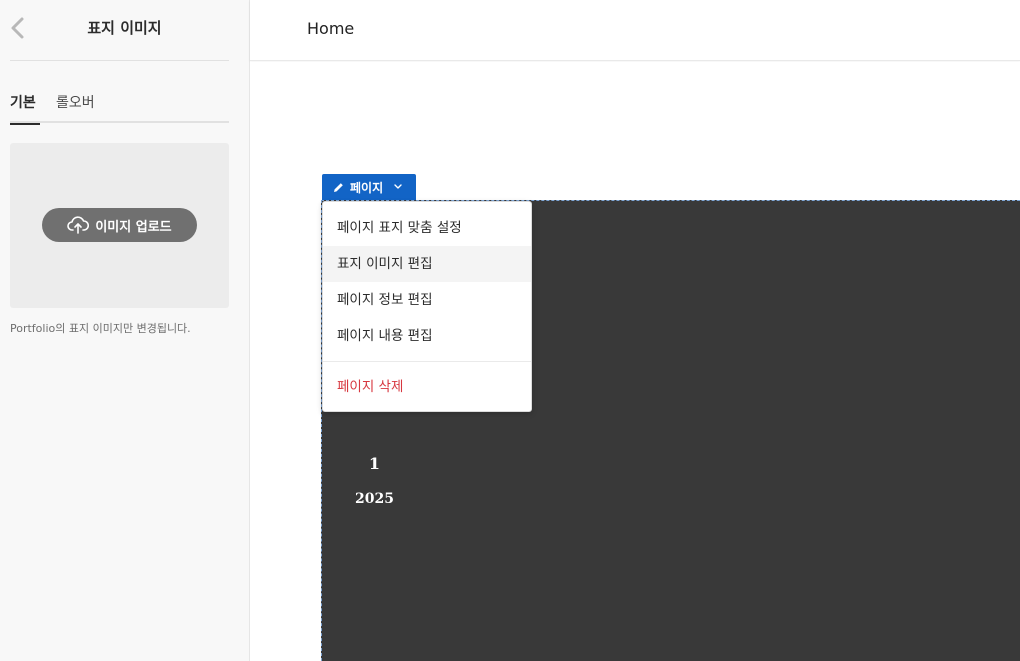 This screenshot has width=1020, height=661. What do you see at coordinates (374, 499) in the screenshot?
I see `page-cover-year: 2025` at bounding box center [374, 499].